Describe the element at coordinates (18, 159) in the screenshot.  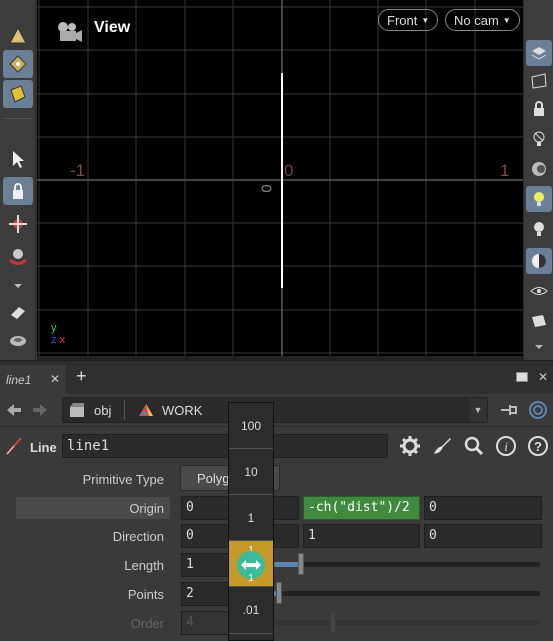
I see `select-arrow-icon` at that location.